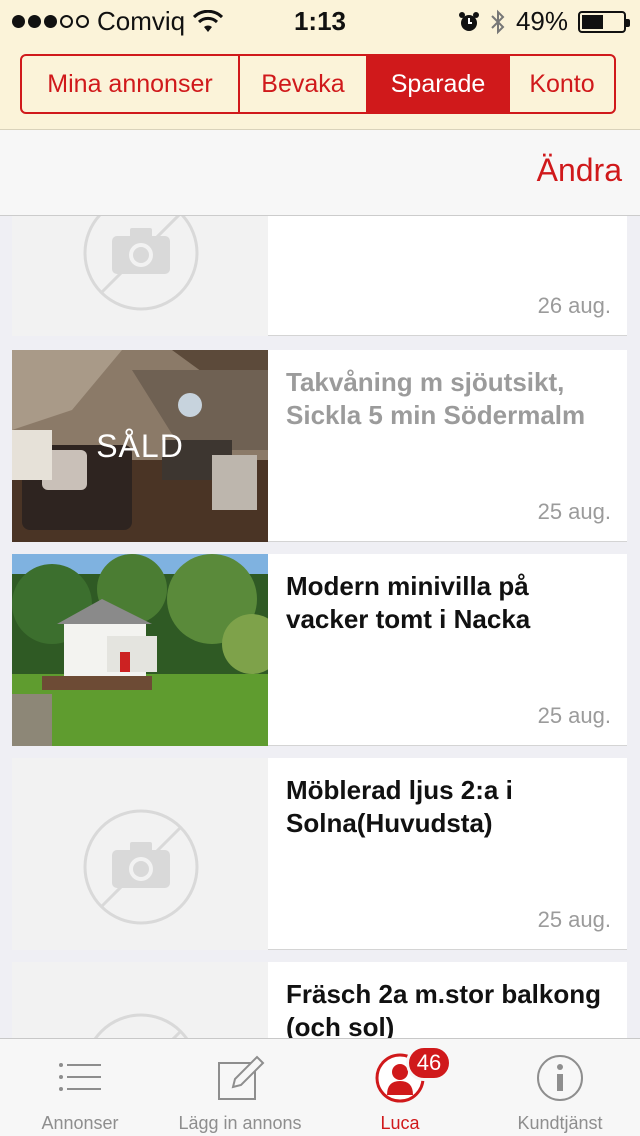 Image resolution: width=640 pixels, height=1136 pixels. I want to click on battery-percent: 49%, so click(541, 21).